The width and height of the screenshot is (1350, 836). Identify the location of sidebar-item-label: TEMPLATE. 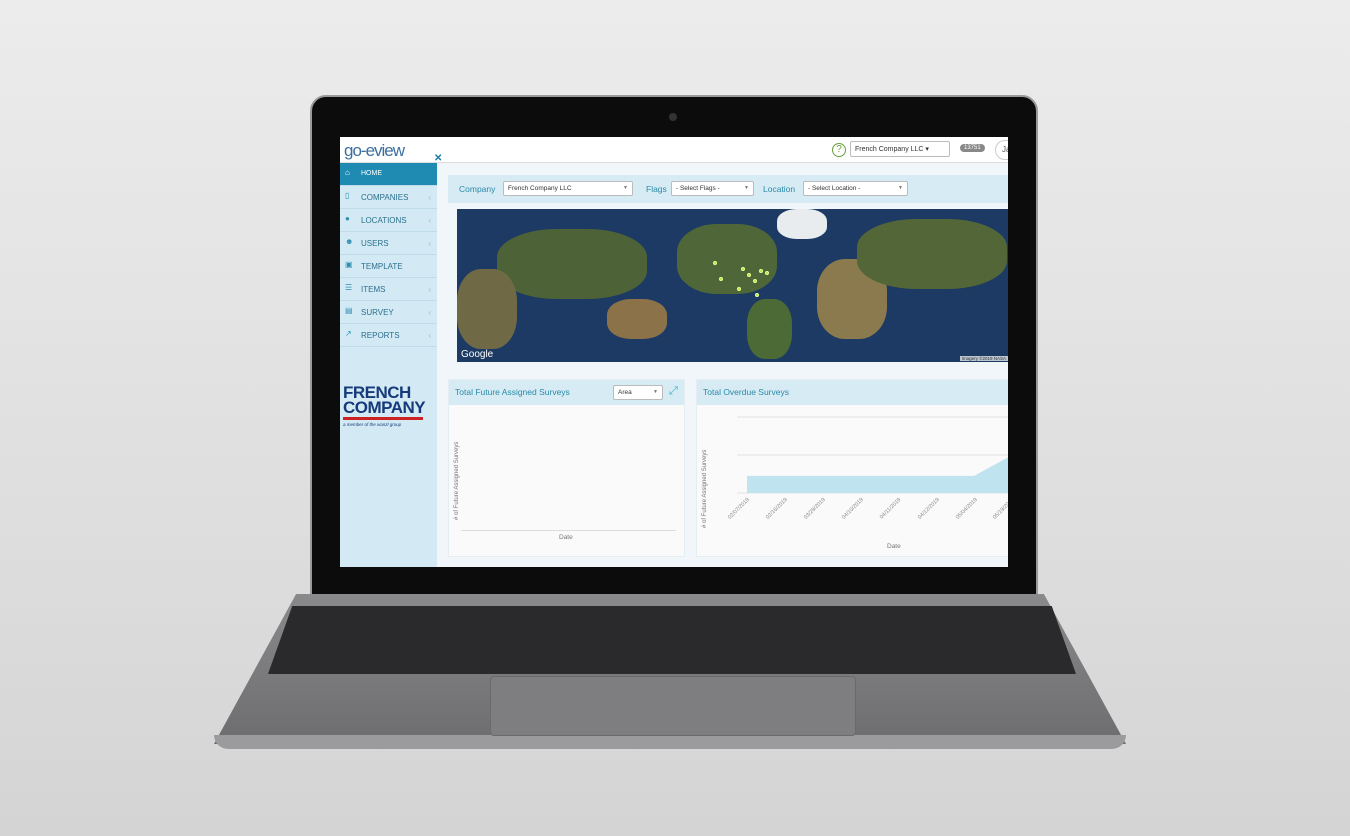
(382, 266).